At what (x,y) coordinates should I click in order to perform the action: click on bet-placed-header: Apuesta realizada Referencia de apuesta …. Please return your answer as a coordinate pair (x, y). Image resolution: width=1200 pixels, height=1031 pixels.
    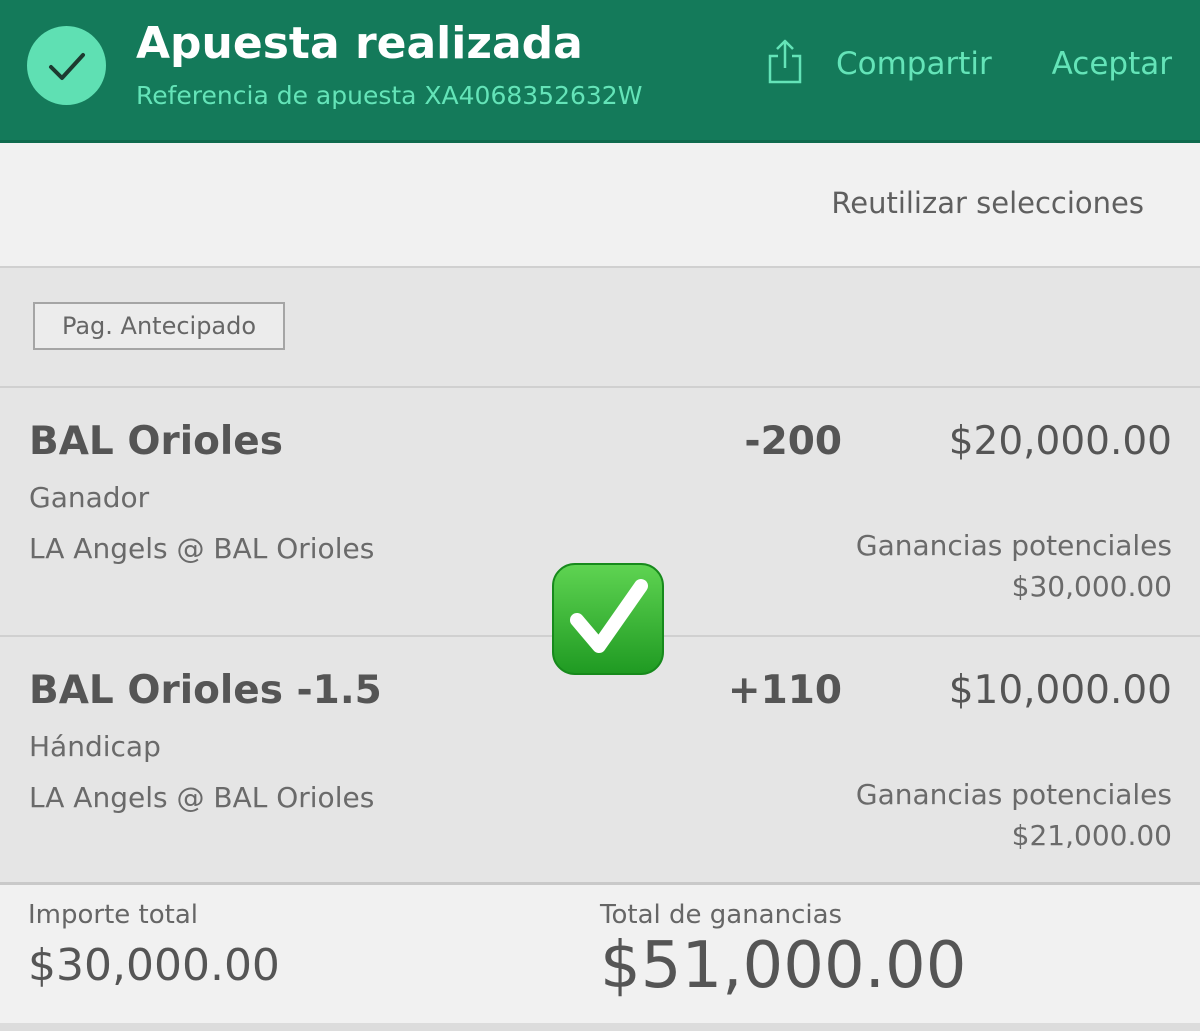
    Looking at the image, I should click on (600, 70).